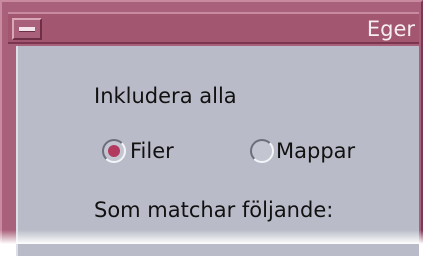  What do you see at coordinates (315, 151) in the screenshot?
I see `radio-folders-label: Mappar` at bounding box center [315, 151].